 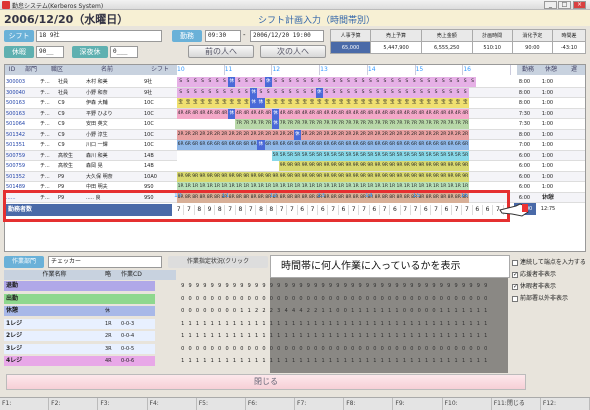 I want to click on shinya-input: 0___, so click(x=124, y=52).